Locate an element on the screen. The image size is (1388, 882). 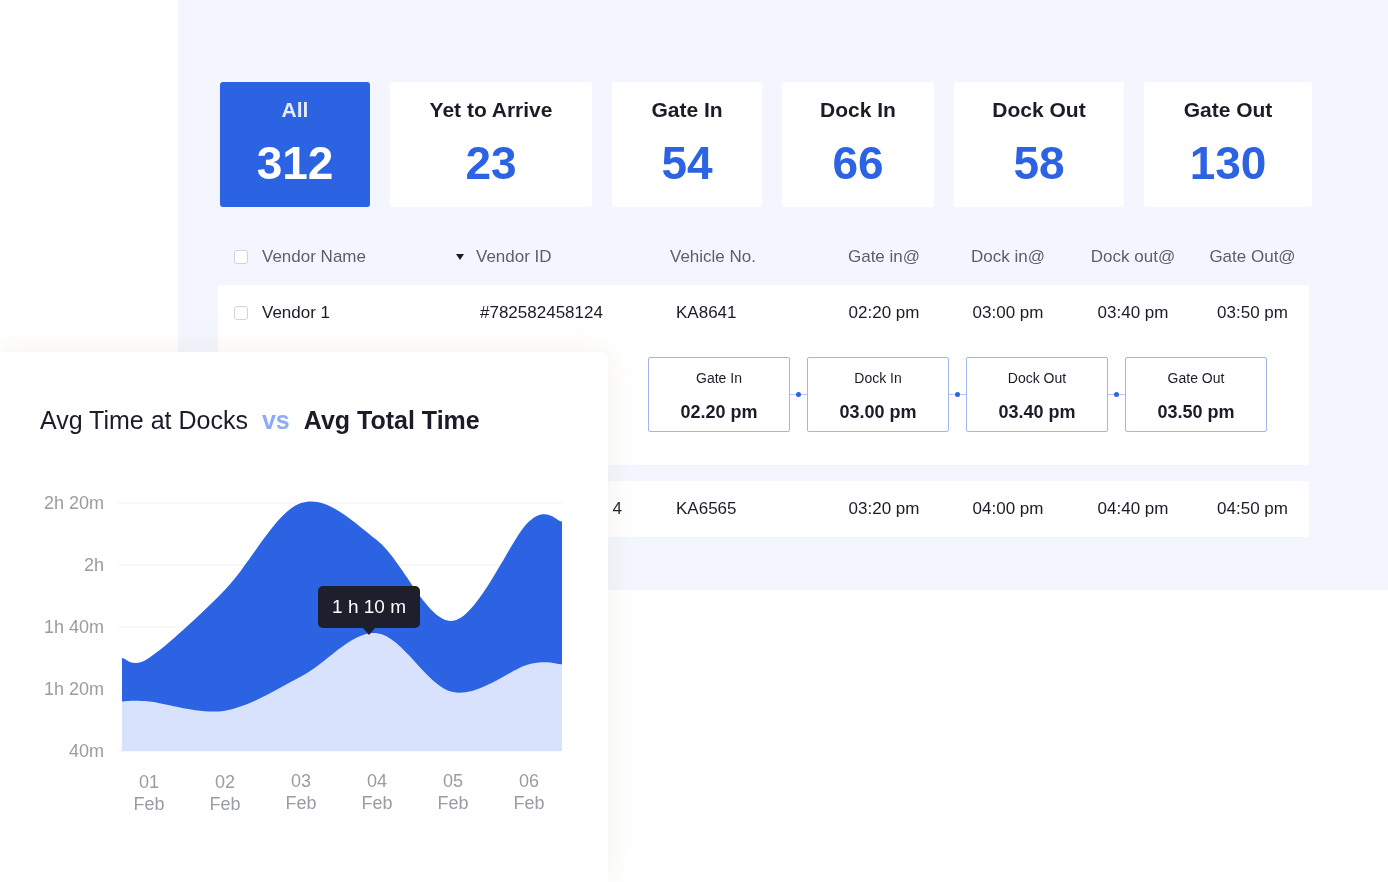
step-time: 03.00 pm is located at coordinates (878, 412).